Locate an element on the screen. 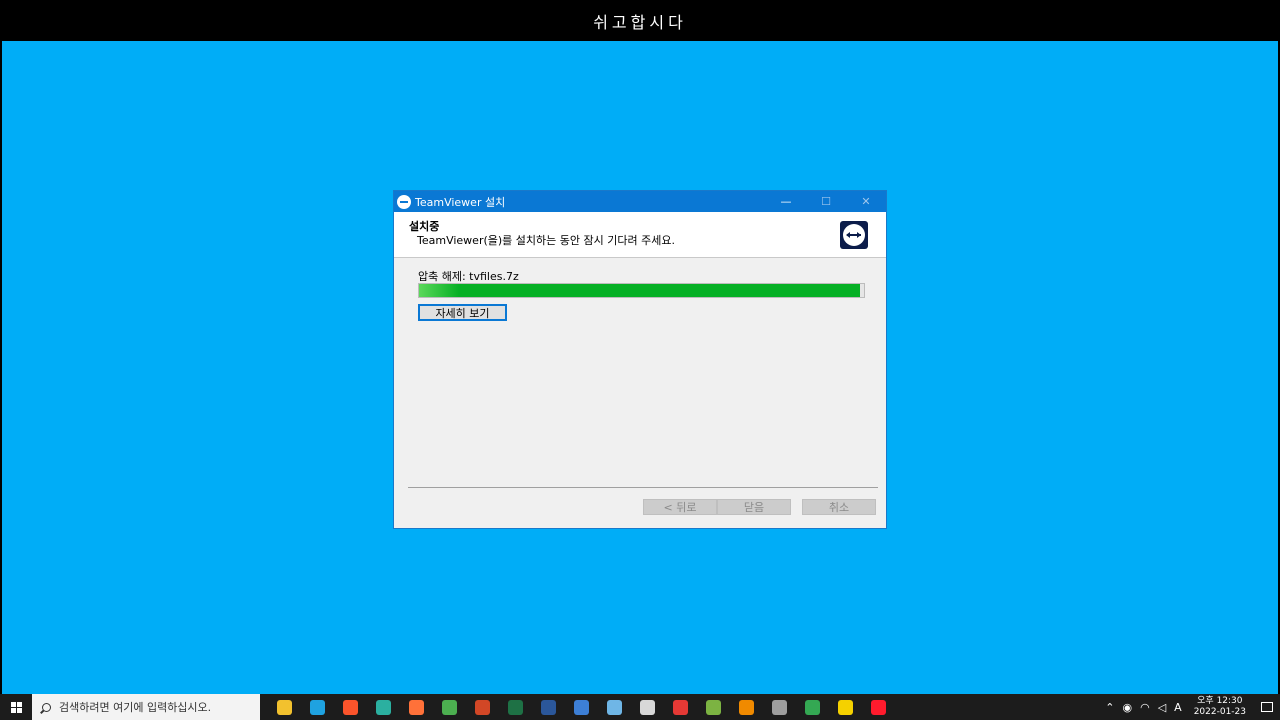  word-icon is located at coordinates (548, 707).